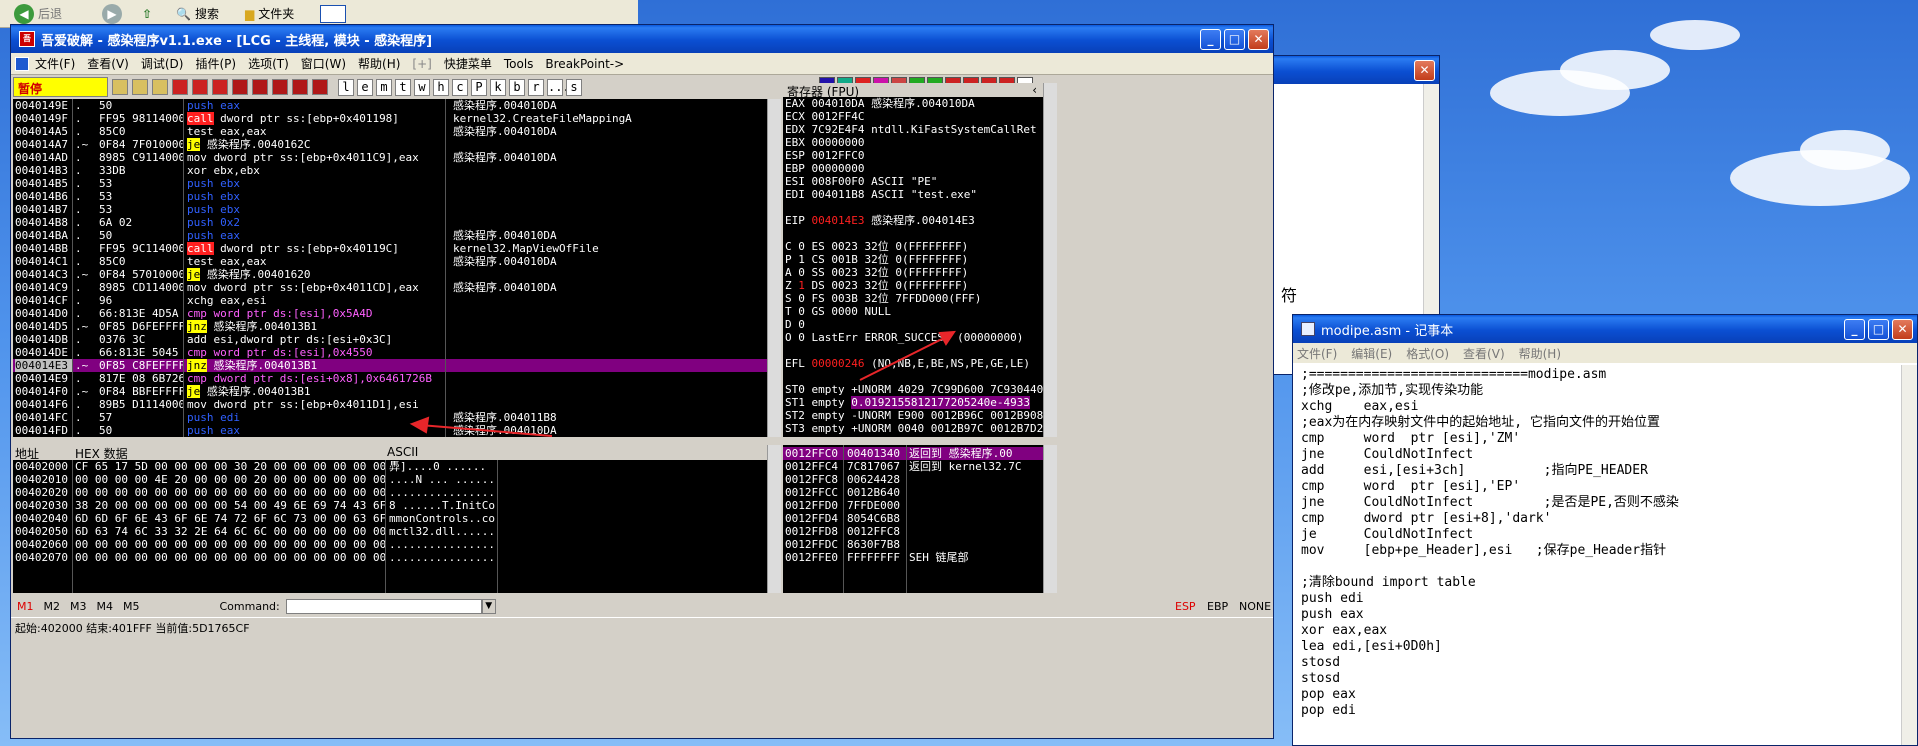 This screenshot has height=746, width=1918. I want to click on view-button-1: e, so click(365, 87).